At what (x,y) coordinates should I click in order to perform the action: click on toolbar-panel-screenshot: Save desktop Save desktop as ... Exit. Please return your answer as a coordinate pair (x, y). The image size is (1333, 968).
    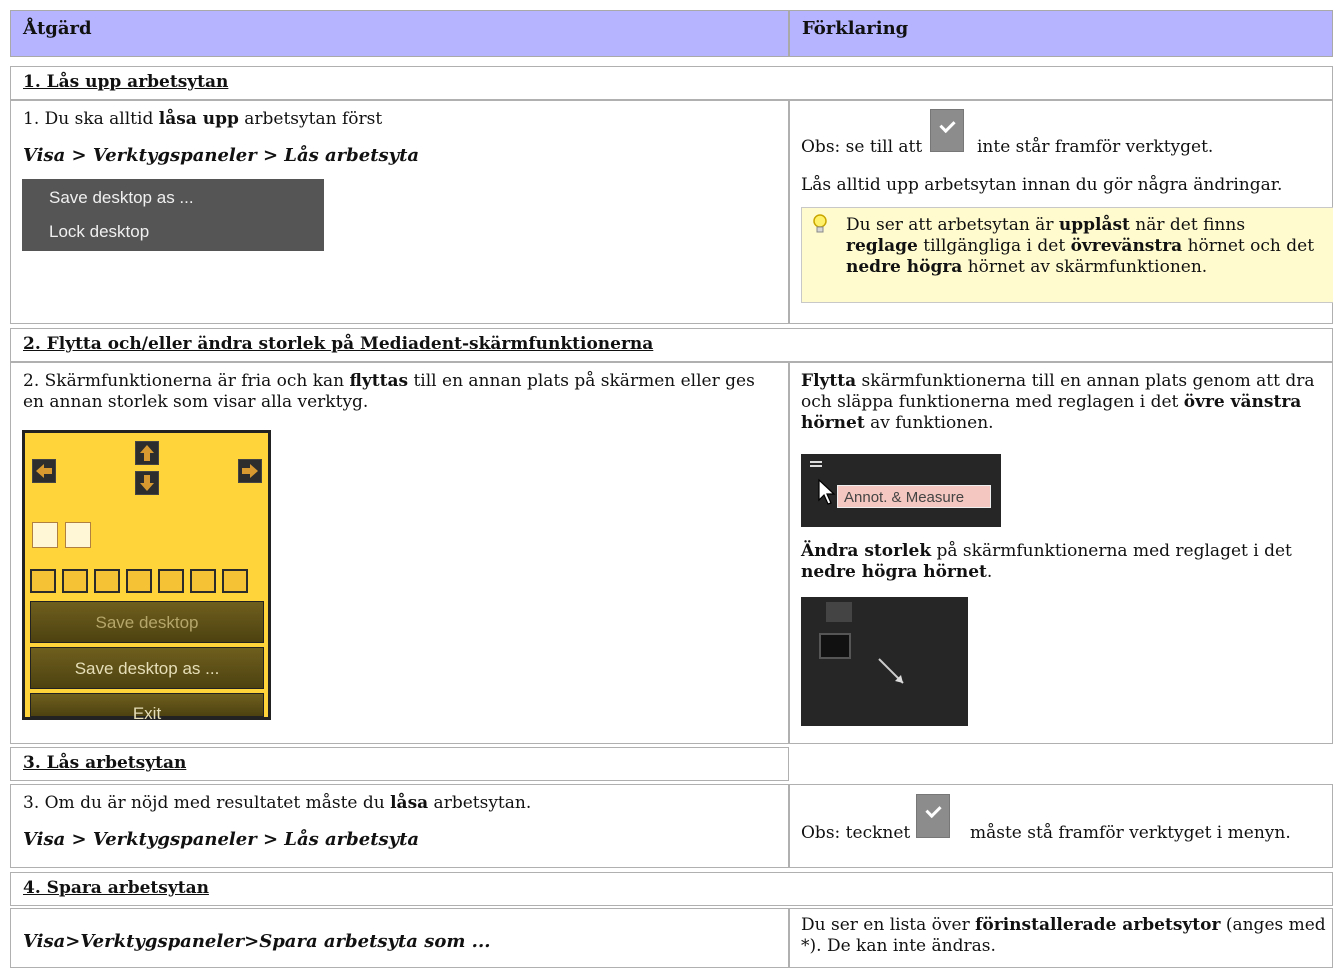
    Looking at the image, I should click on (146, 576).